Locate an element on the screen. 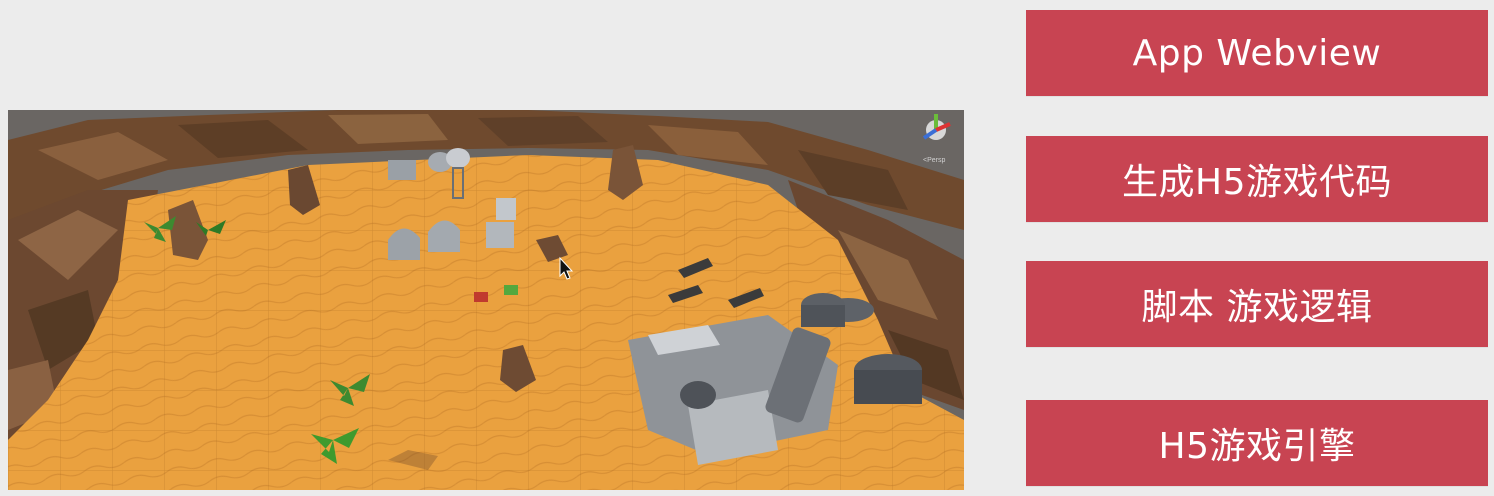 The image size is (1494, 496). stack-item-script-game-logic: 脚本 游戏逻辑 is located at coordinates (1257, 304).